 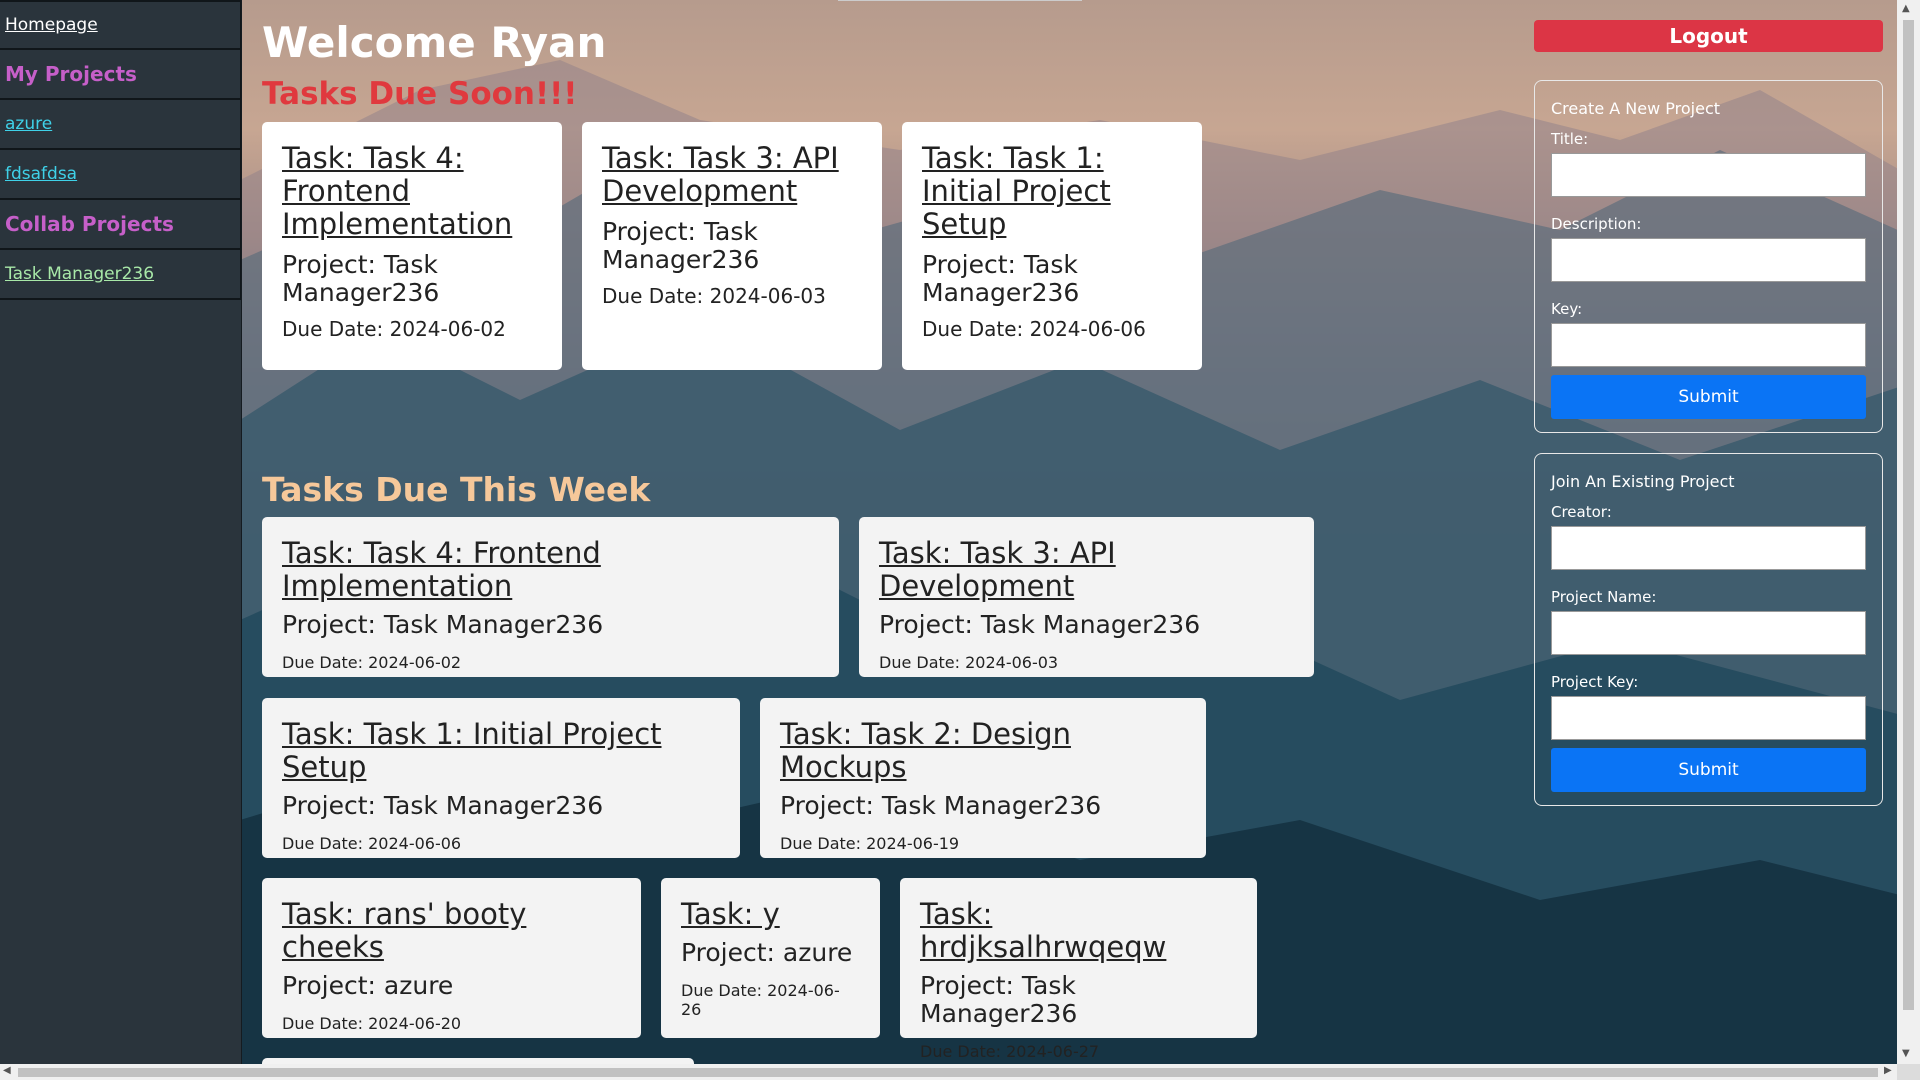 I want to click on logout-button: Logout, so click(x=1708, y=36).